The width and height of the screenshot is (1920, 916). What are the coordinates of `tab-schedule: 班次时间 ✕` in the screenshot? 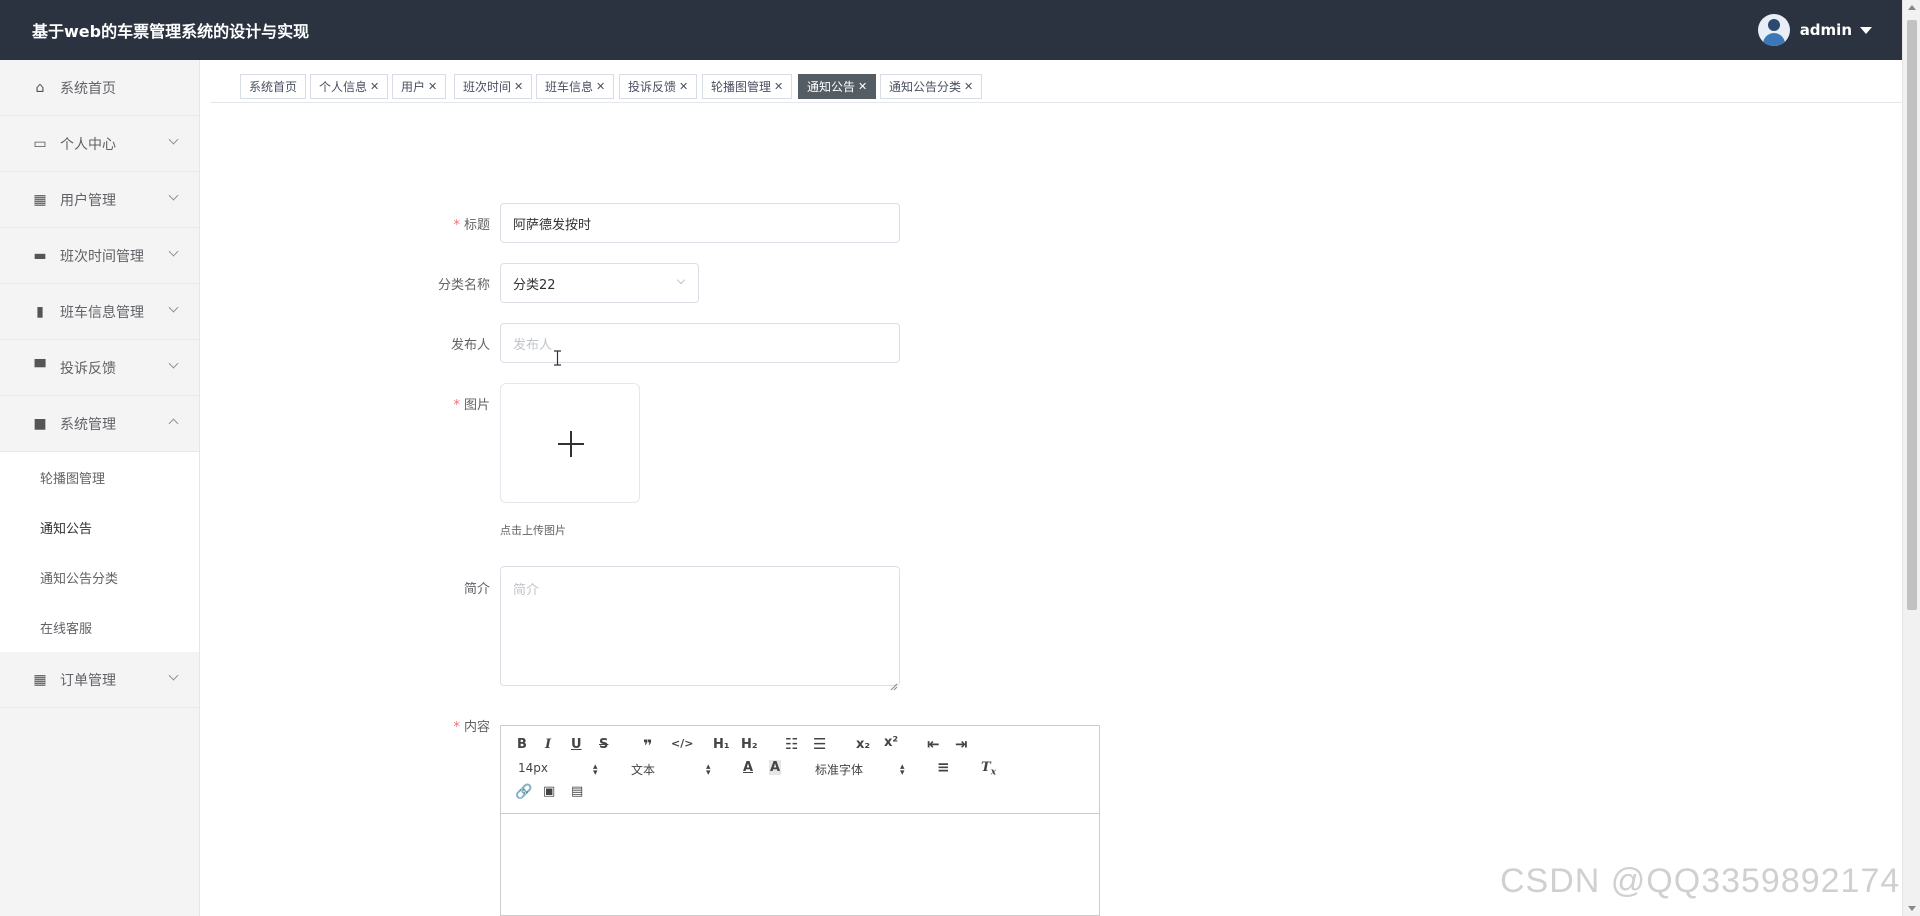 It's located at (493, 86).